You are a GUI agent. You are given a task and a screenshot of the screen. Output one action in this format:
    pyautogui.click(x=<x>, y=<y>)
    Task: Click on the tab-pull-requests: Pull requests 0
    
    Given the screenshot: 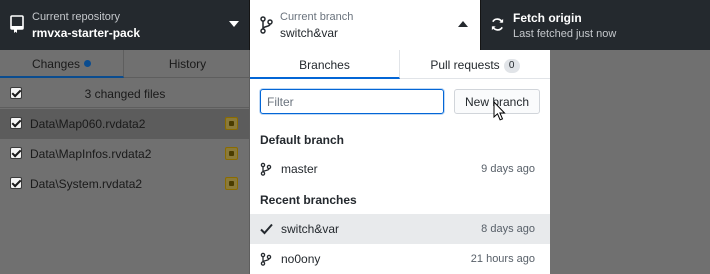 What is the action you would take?
    pyautogui.click(x=475, y=64)
    